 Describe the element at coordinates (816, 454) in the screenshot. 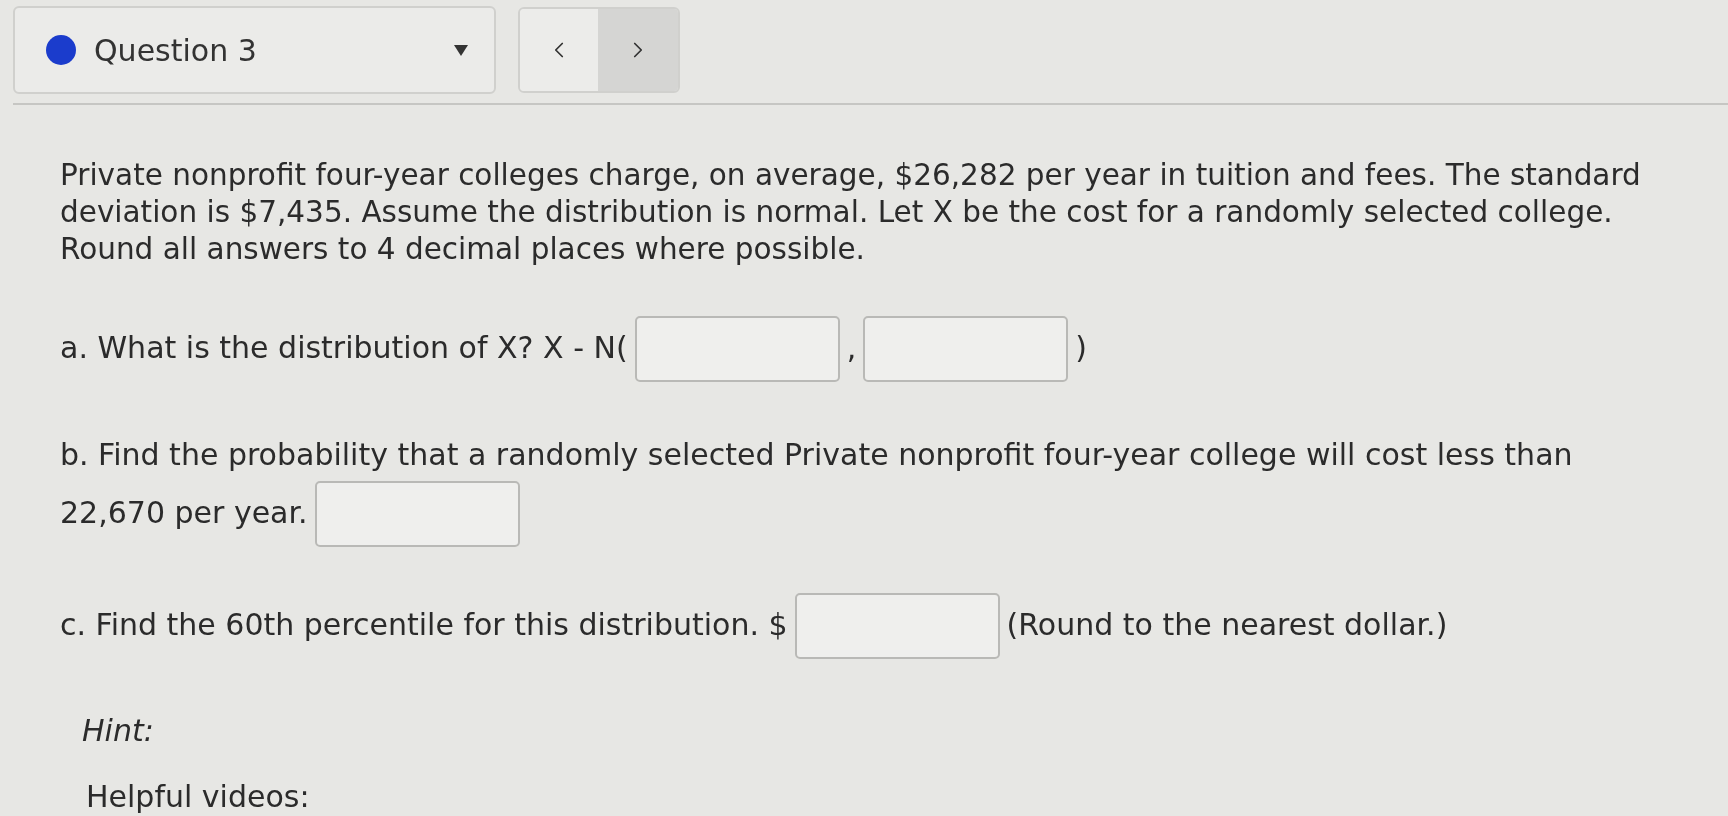

I see `question-text: b. Find the probability that a randomly selected Private nonprofit four-year college will cost less than` at that location.